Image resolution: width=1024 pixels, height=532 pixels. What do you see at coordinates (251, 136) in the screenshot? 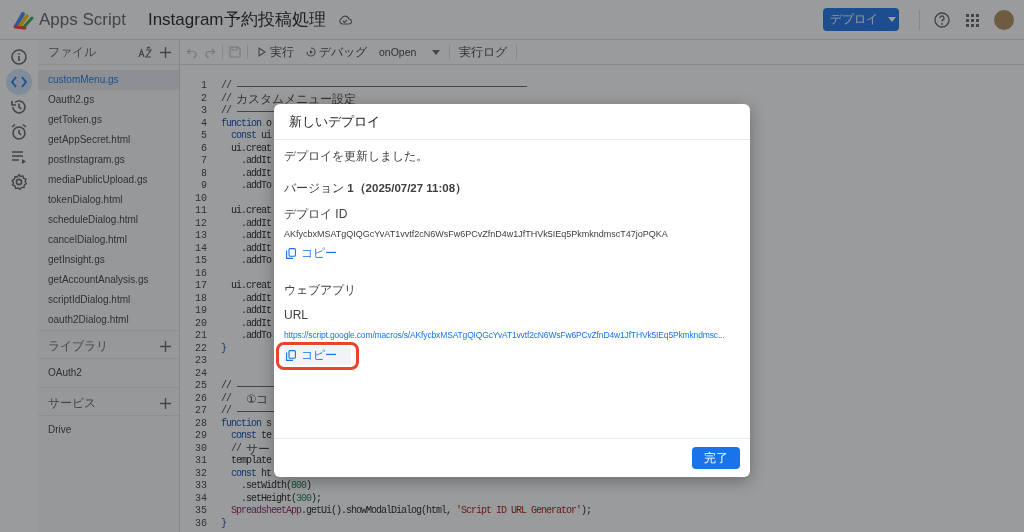
I see `code-line: const ui` at bounding box center [251, 136].